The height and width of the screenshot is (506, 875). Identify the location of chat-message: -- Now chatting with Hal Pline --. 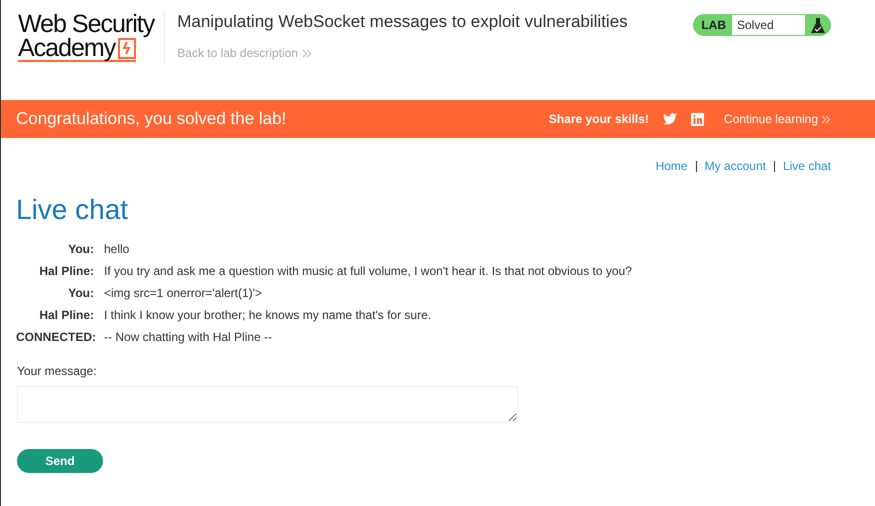
(189, 337).